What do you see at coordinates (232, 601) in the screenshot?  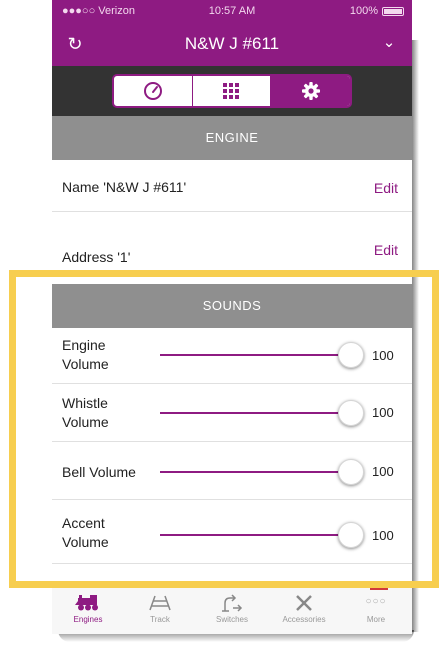 I see `switch-icon` at bounding box center [232, 601].